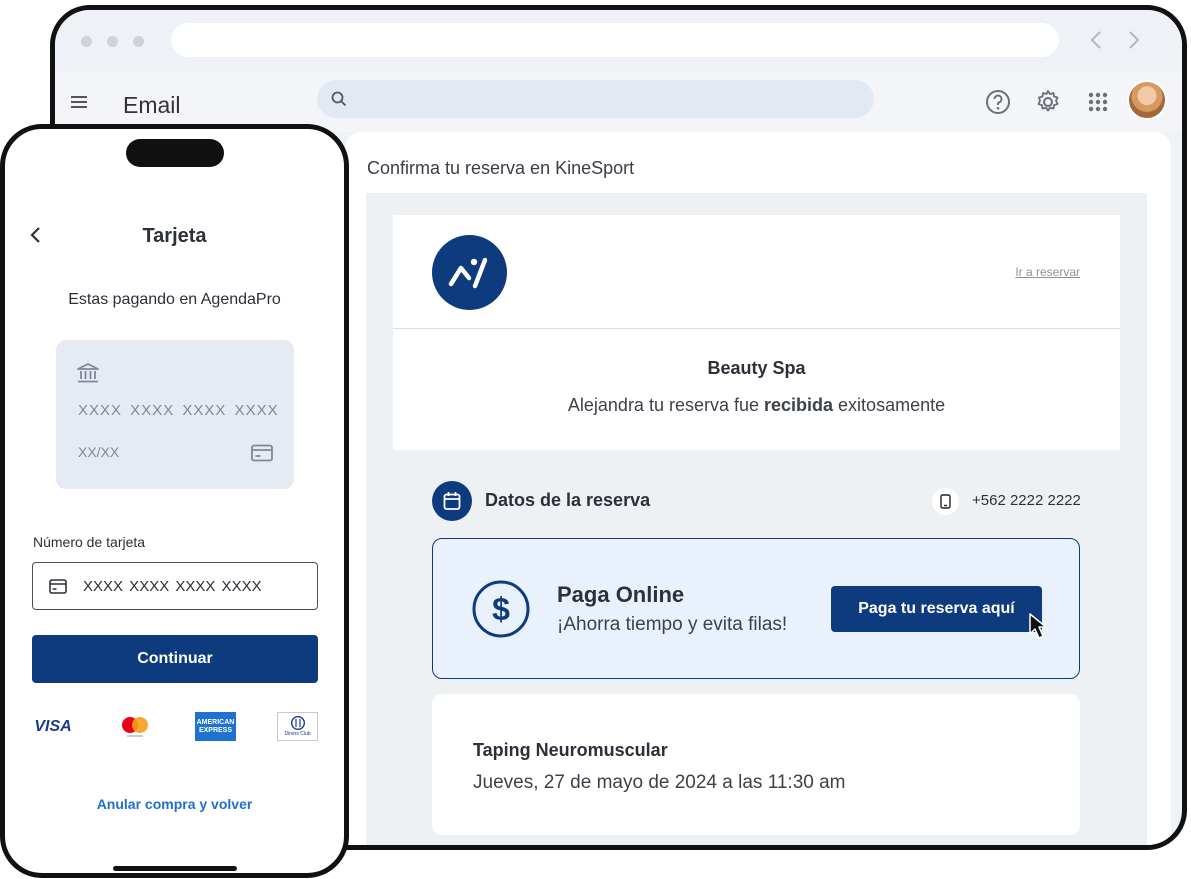 The height and width of the screenshot is (879, 1191). What do you see at coordinates (112, 41) in the screenshot?
I see `window-dot-minimize` at bounding box center [112, 41].